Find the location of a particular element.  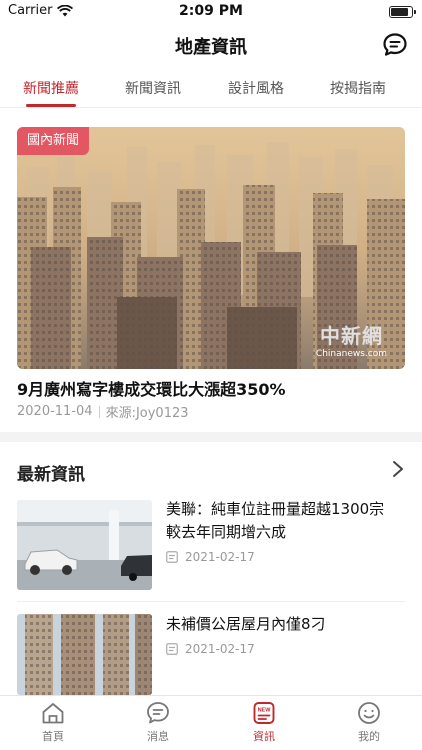

list-item: 未補價公居屋月內僅8刁 2021-02-17 is located at coordinates (211, 653).